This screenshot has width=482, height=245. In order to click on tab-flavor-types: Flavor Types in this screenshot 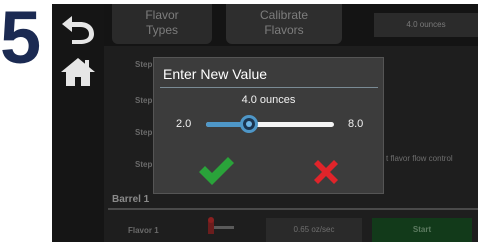, I will do `click(162, 24)`.